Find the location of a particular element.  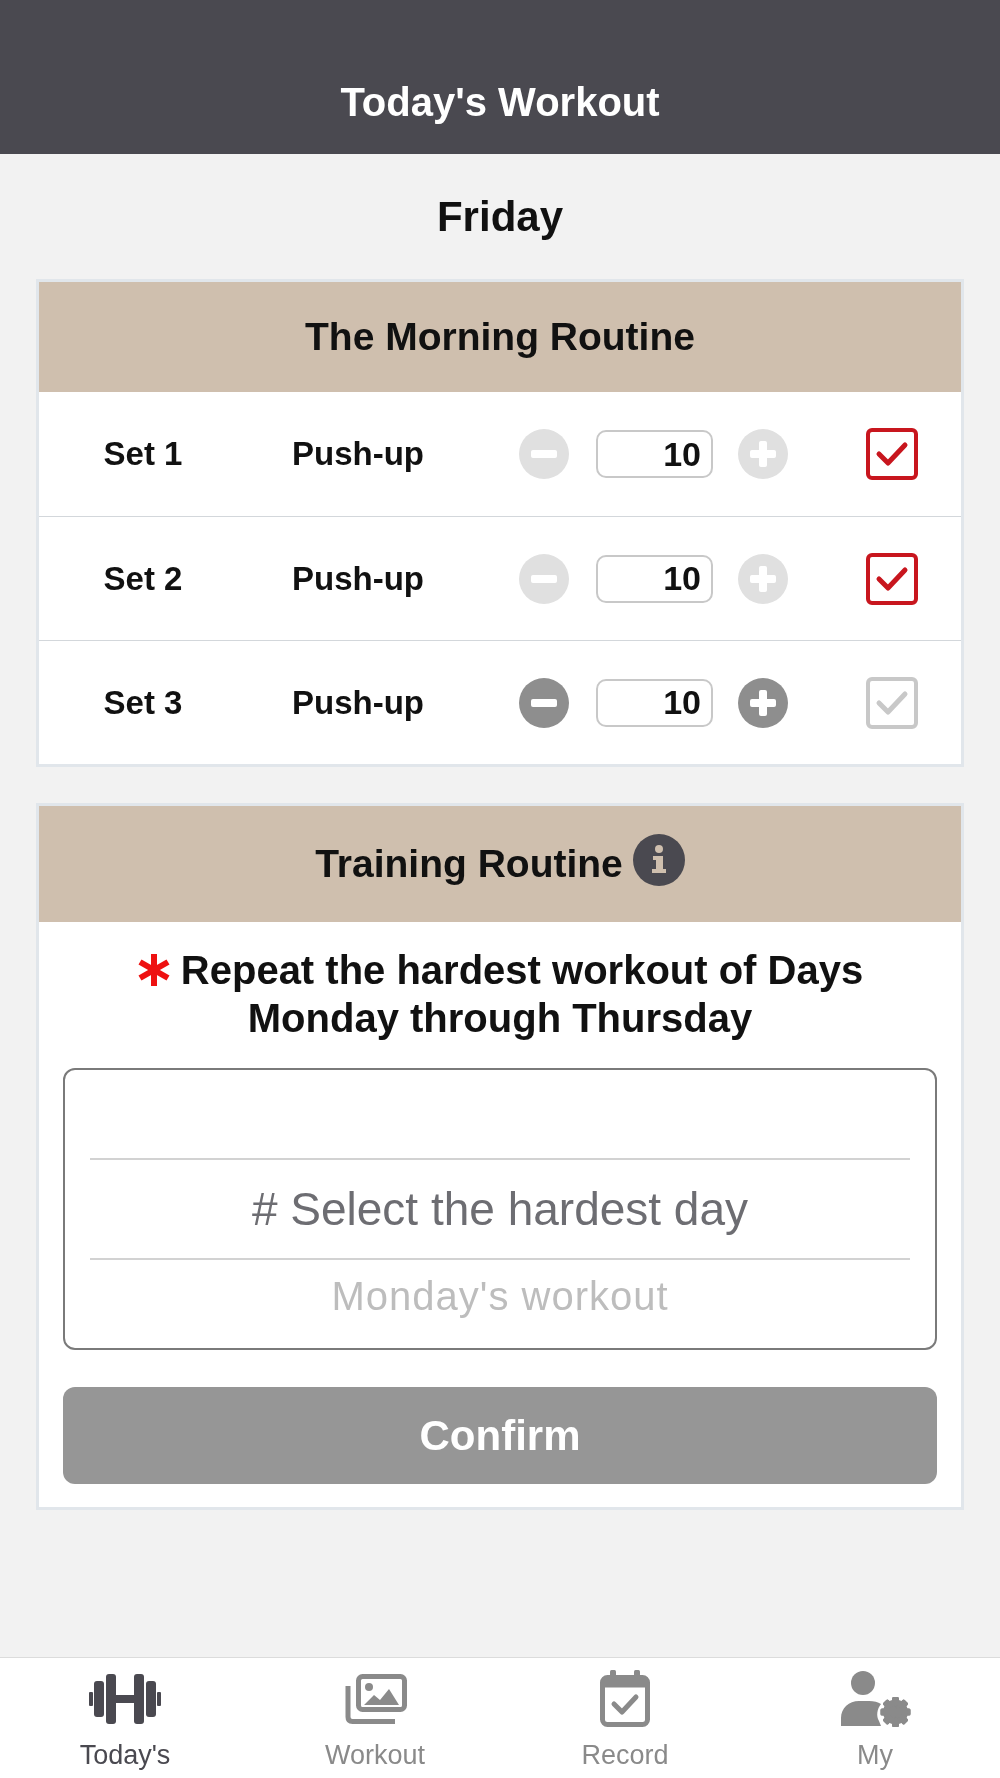

set-label: Set 3 is located at coordinates (143, 702).